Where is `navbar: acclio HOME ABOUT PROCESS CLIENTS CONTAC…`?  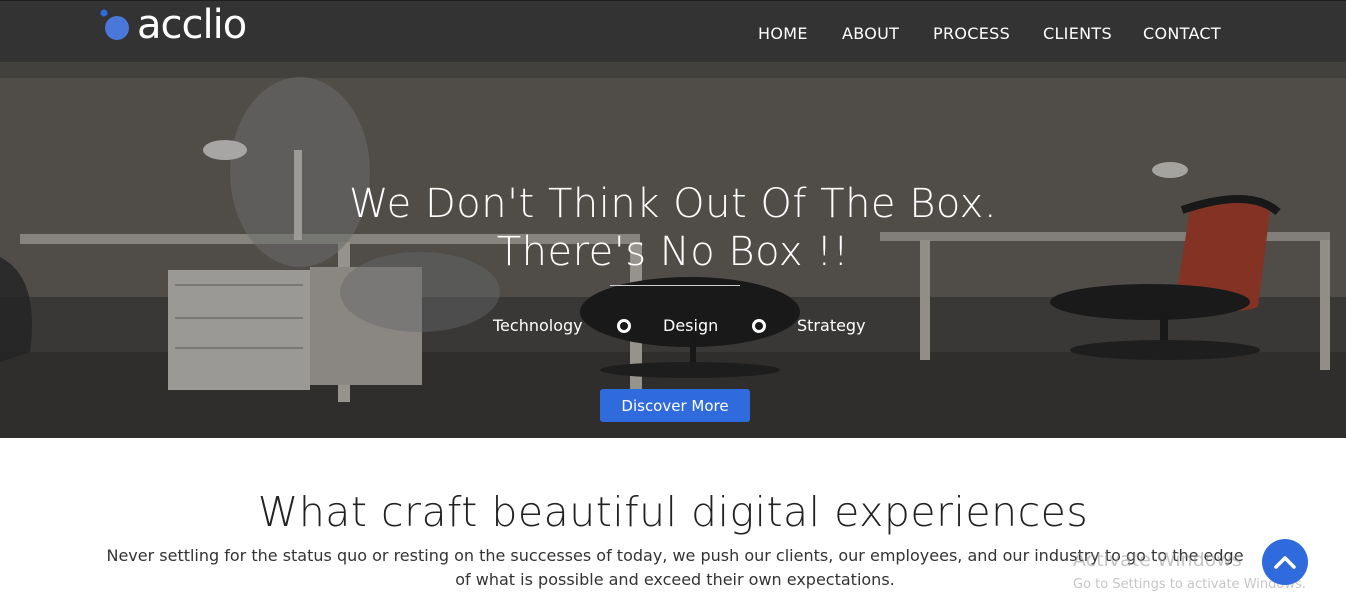 navbar: acclio HOME ABOUT PROCESS CLIENTS CONTAC… is located at coordinates (673, 31).